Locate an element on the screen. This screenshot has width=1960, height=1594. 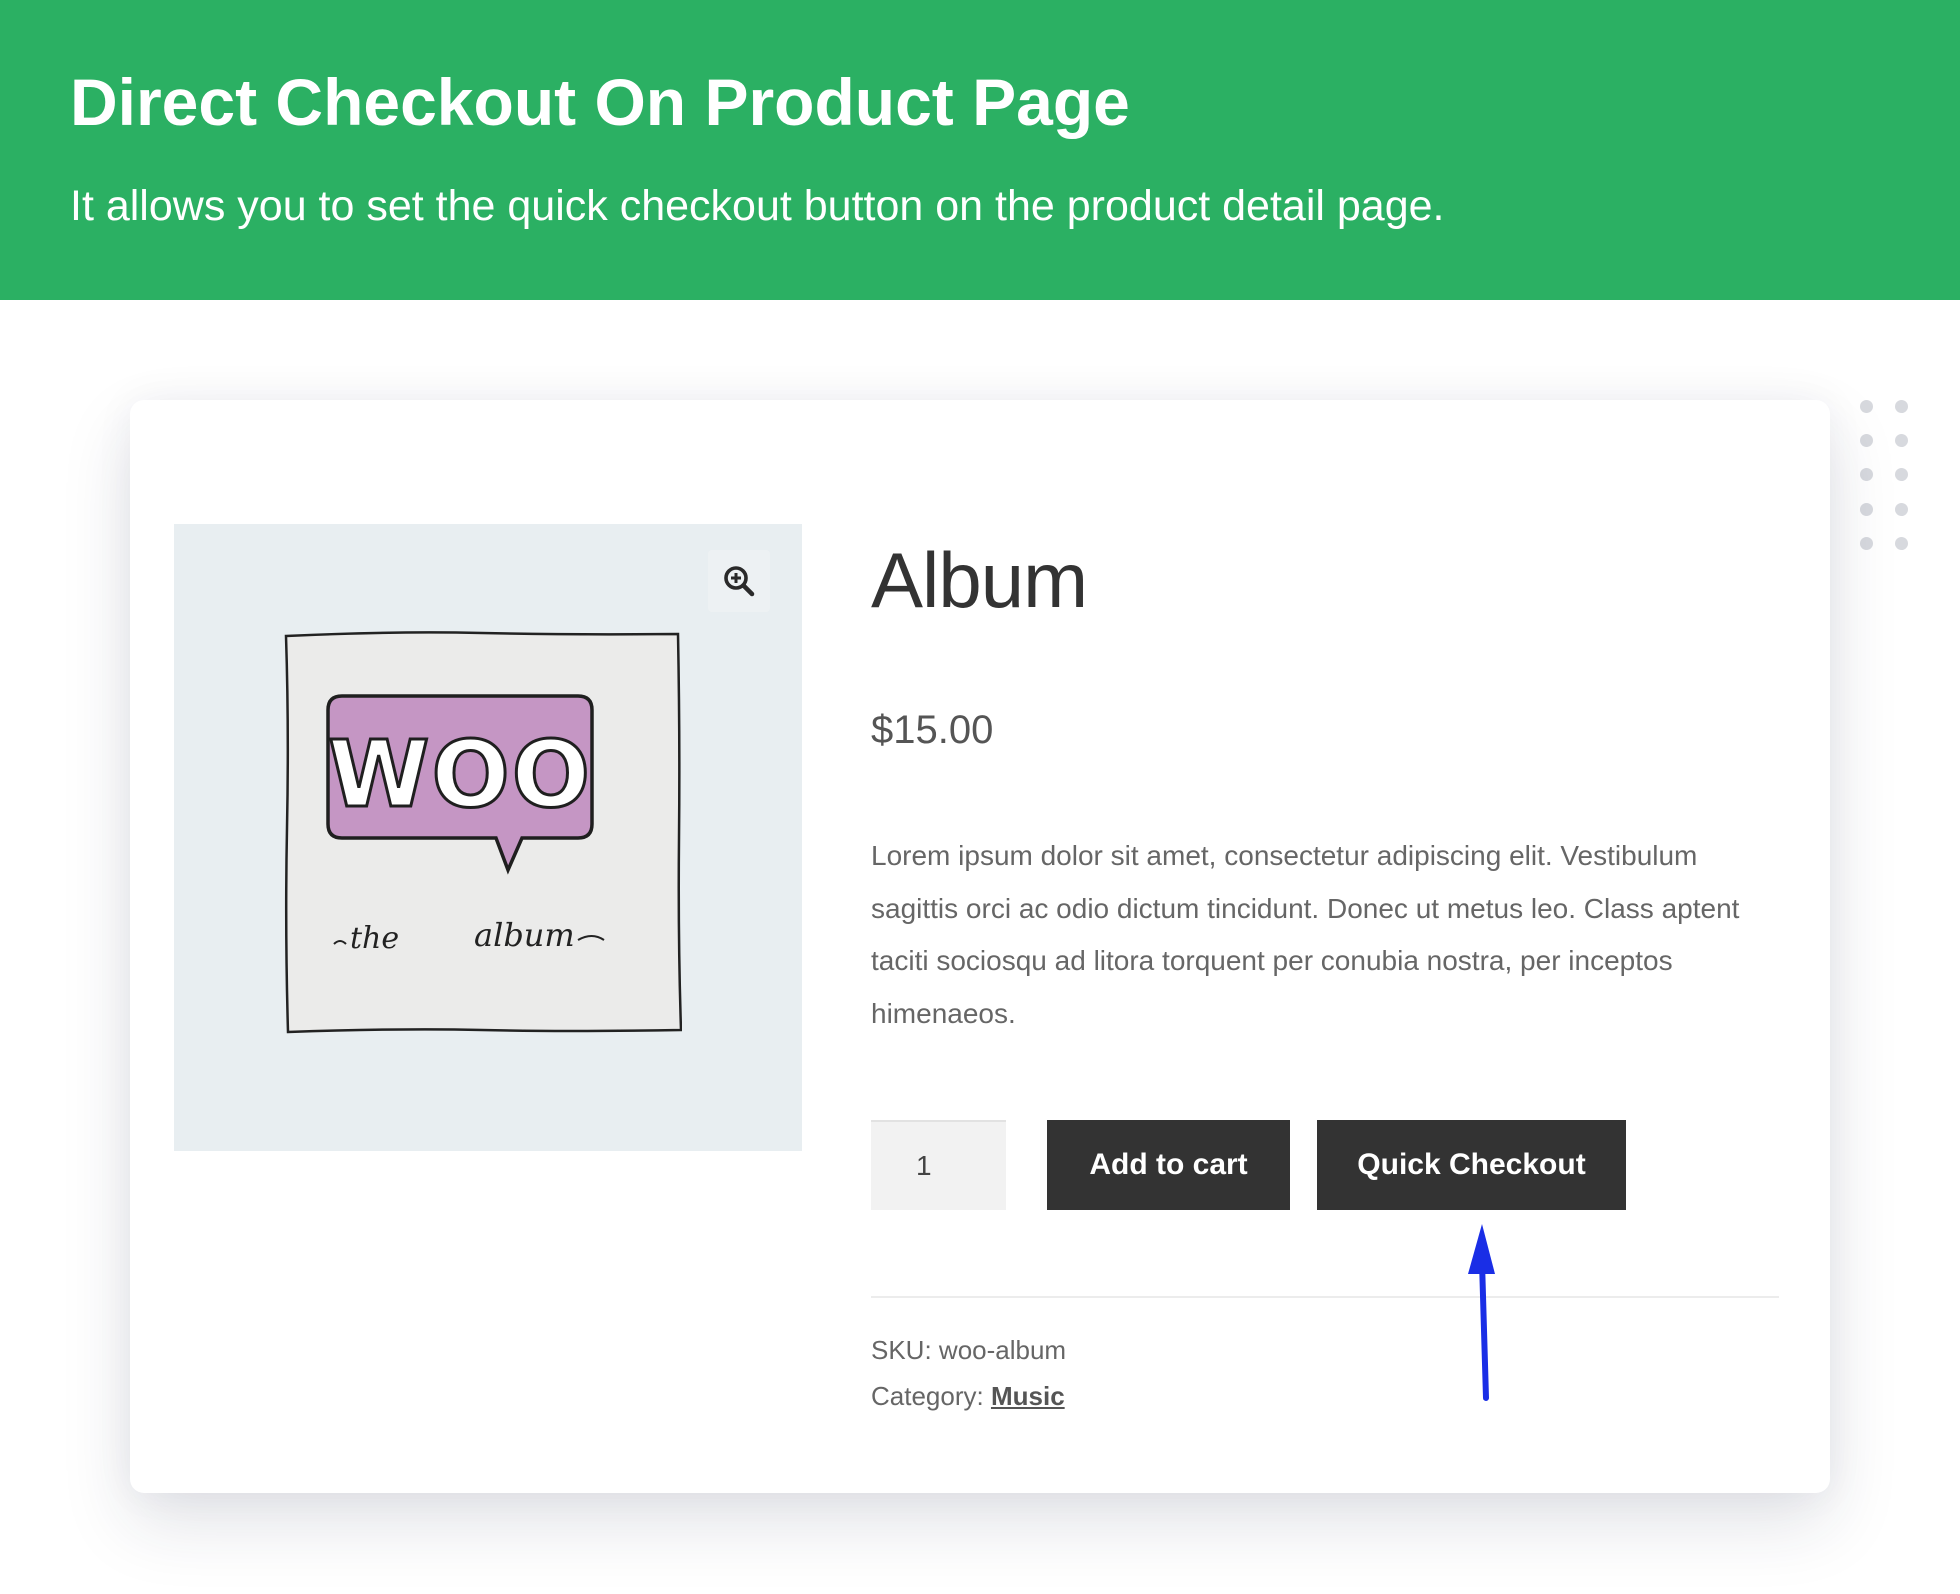
product-title: Album is located at coordinates (979, 580).